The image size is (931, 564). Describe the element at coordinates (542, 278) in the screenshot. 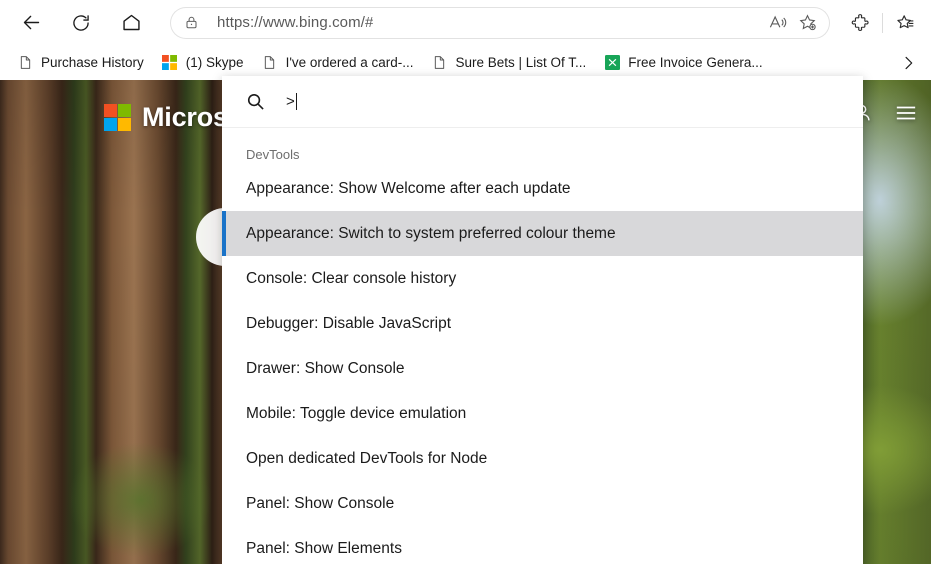

I see `command-item: Console: Clear console history` at that location.